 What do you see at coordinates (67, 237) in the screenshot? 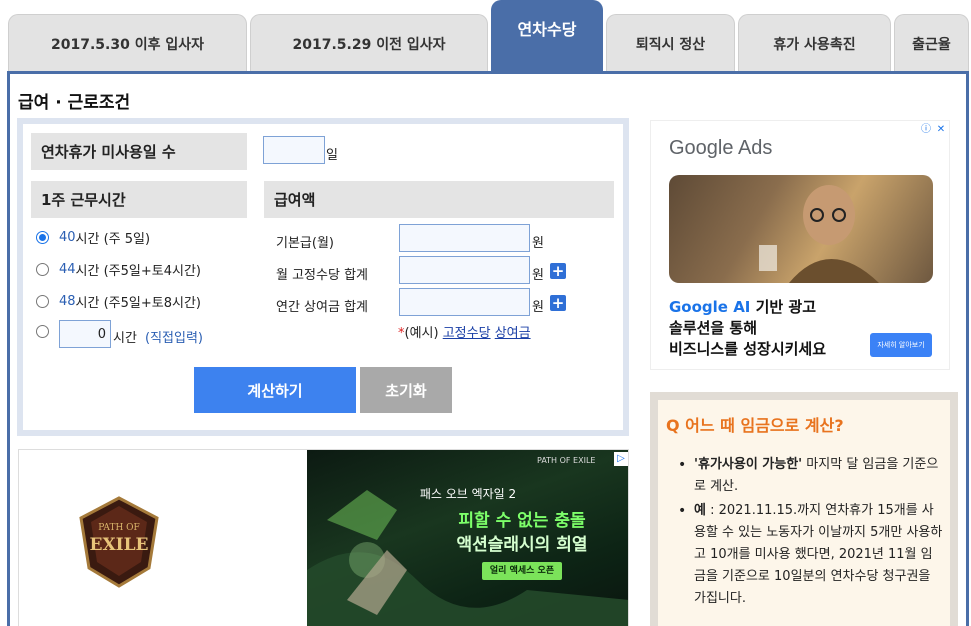
I see `hours-number: 40` at bounding box center [67, 237].